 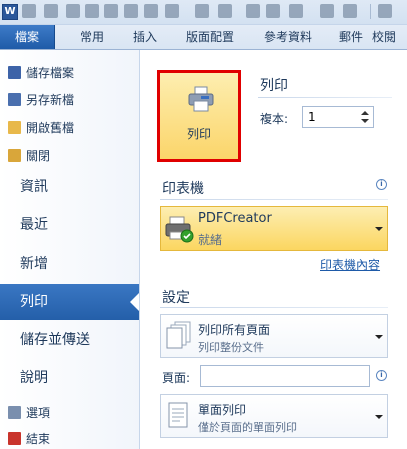 I want to click on nav-open-label: 開啟舊檔, so click(x=50, y=128).